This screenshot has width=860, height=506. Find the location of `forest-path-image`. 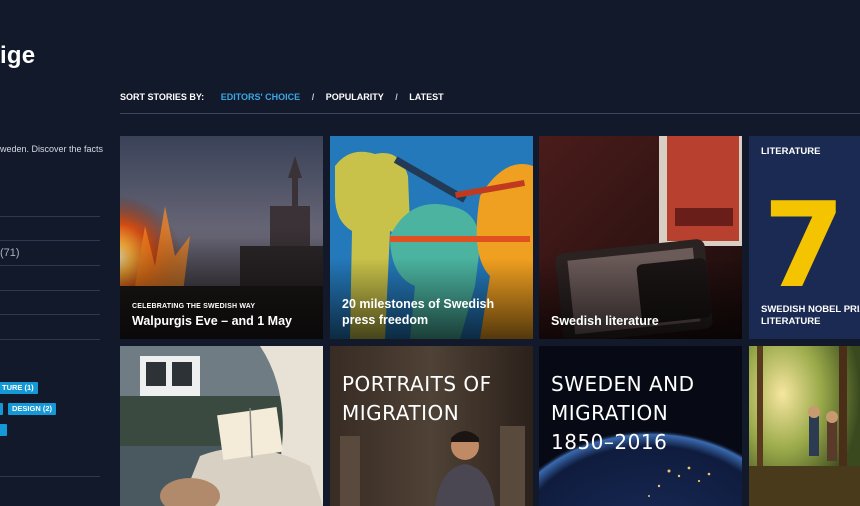

forest-path-image is located at coordinates (804, 426).